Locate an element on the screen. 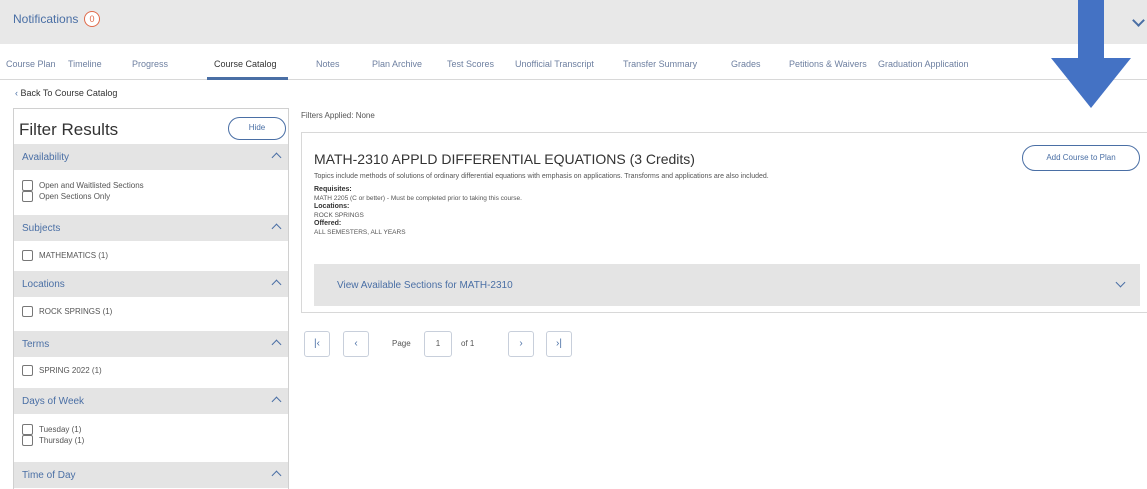 This screenshot has width=1147, height=489. section-label: Time of Day is located at coordinates (49, 475).